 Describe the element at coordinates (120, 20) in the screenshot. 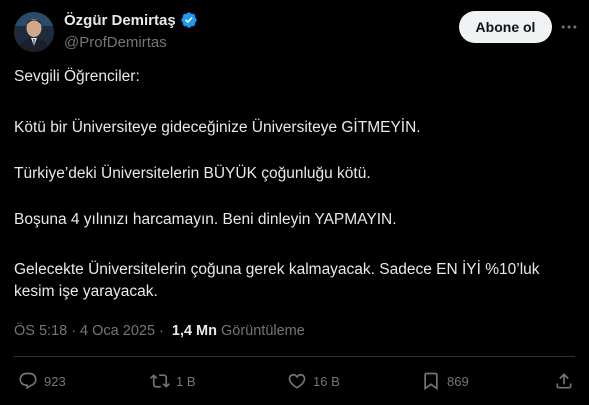

I see `author-name: Özgür Demirtaş` at that location.